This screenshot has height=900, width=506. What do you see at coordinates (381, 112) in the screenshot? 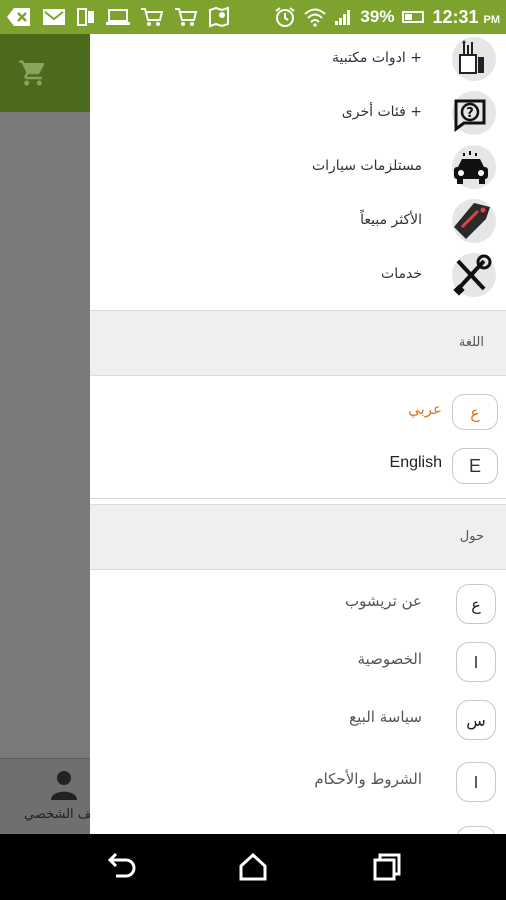
I see `drawer-item-label: + فئات أخرى` at bounding box center [381, 112].